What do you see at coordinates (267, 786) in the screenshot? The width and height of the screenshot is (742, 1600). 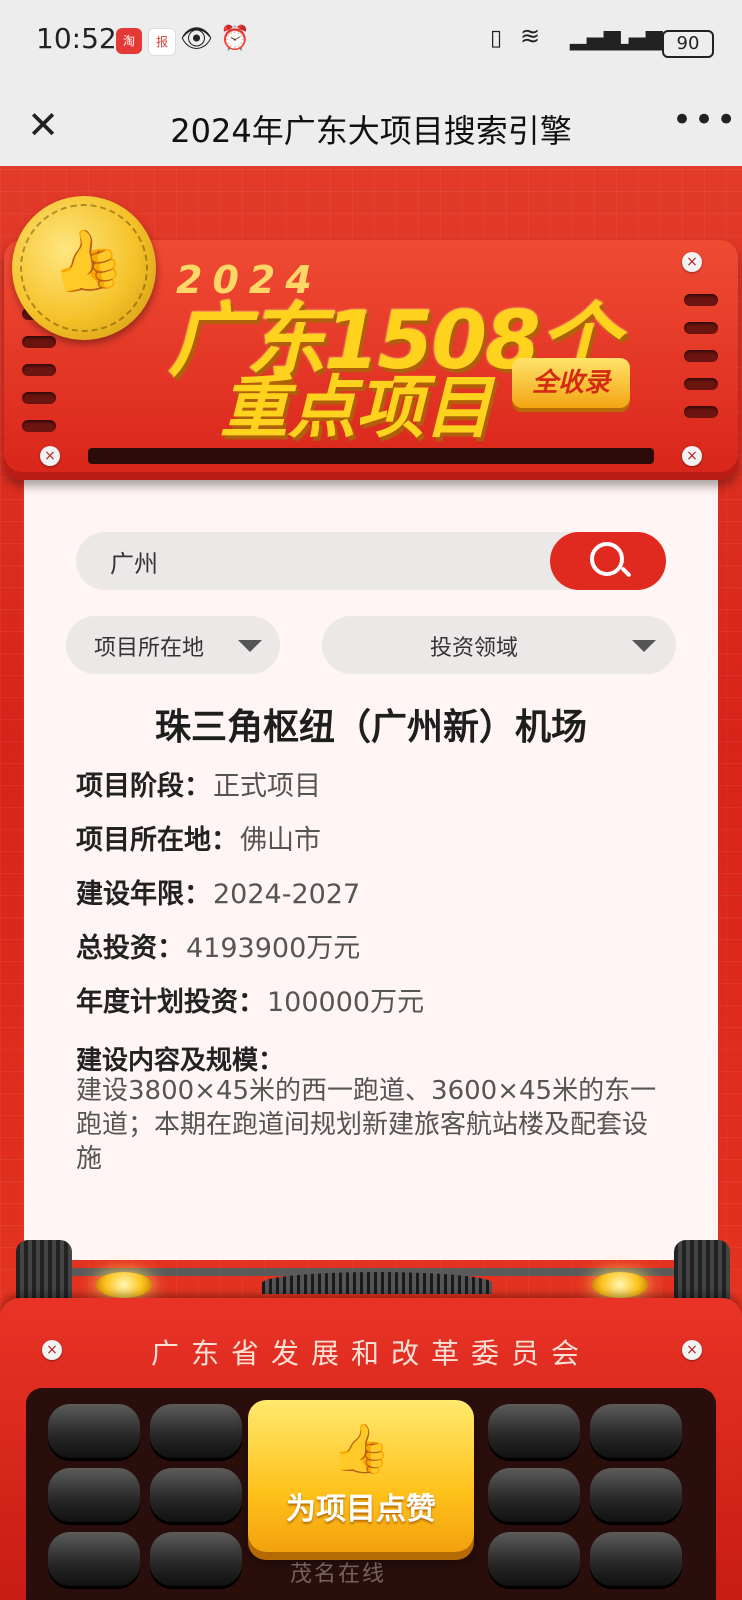 I see `project-stage-value: 正式项目` at bounding box center [267, 786].